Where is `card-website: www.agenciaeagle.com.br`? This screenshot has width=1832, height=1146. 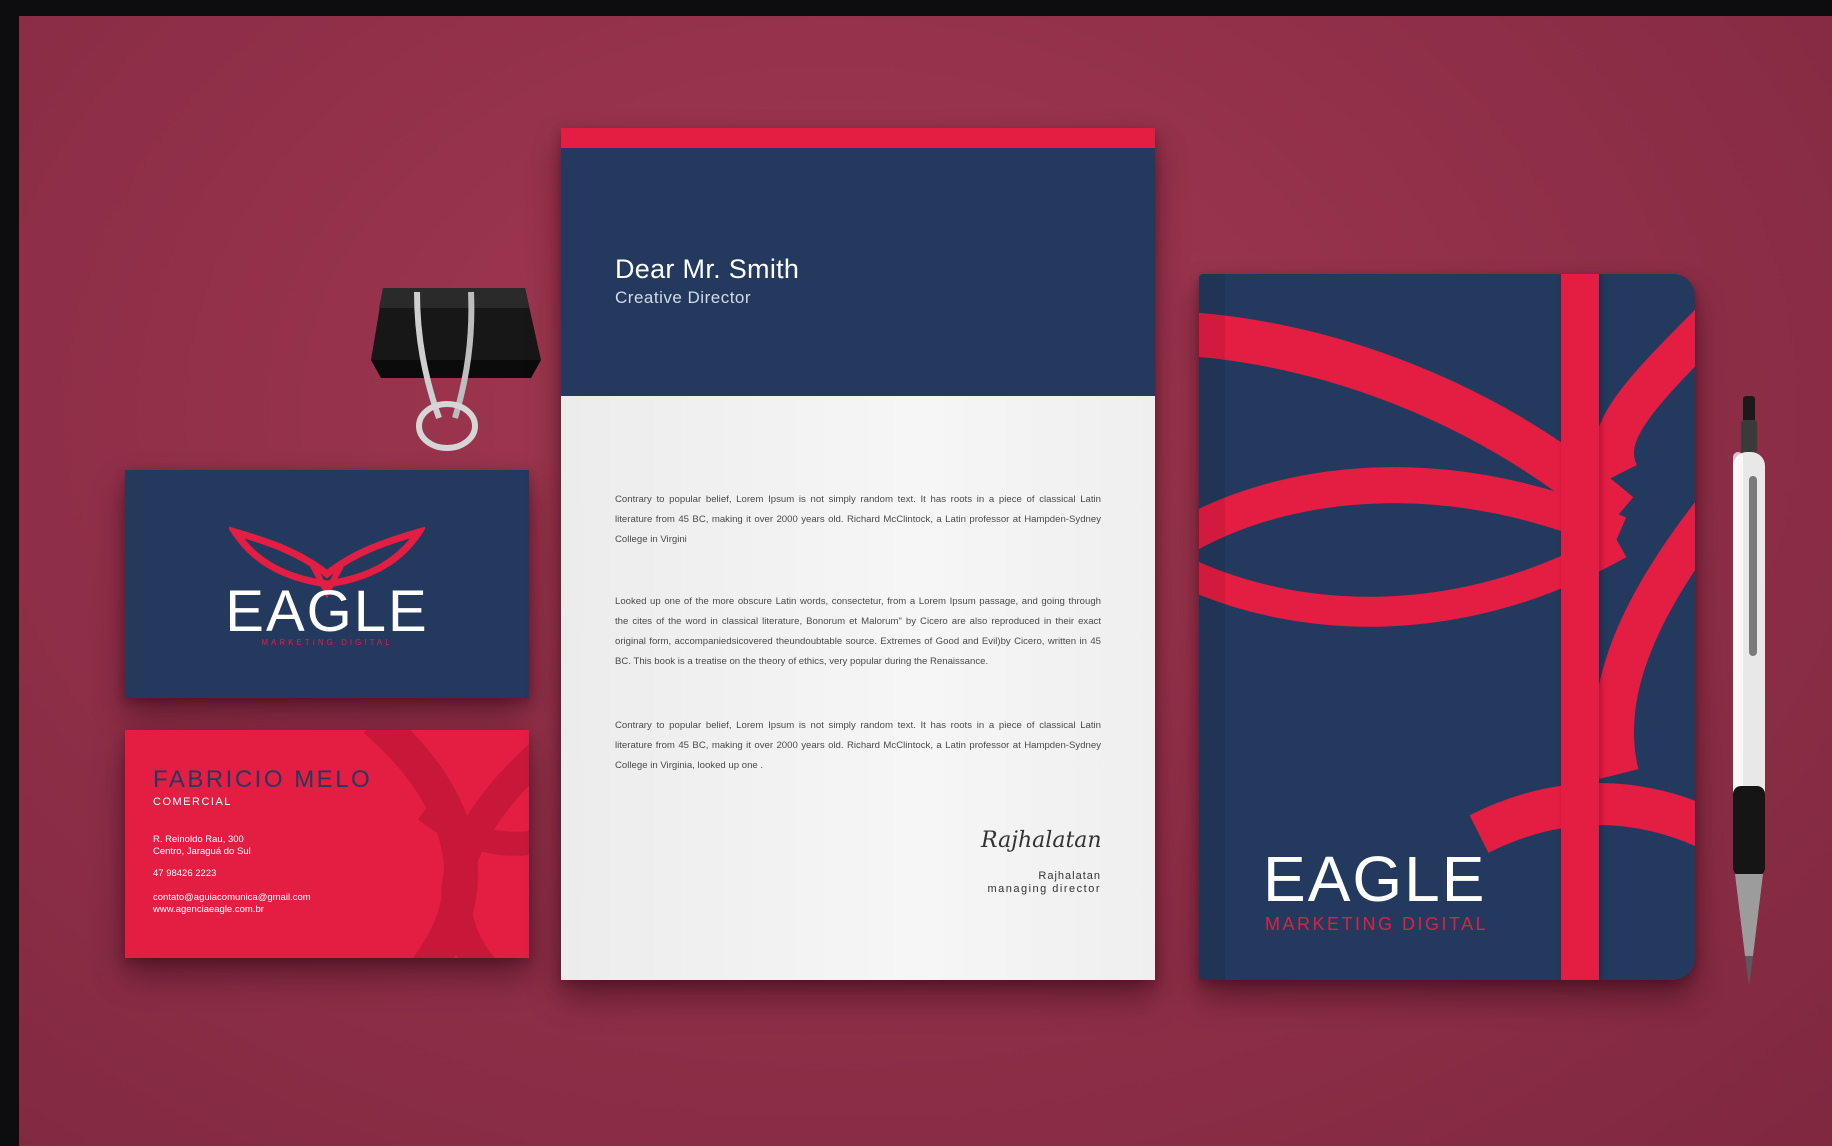
card-website: www.agenciaeagle.com.br is located at coordinates (208, 909).